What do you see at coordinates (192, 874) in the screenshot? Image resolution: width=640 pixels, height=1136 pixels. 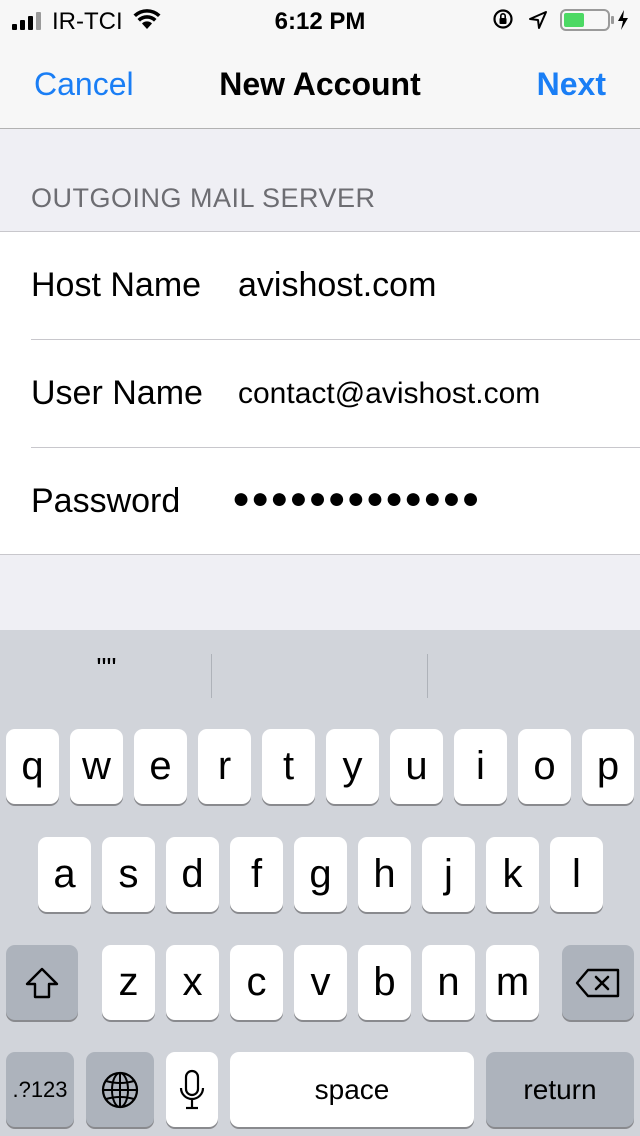 I see `key-d: d` at bounding box center [192, 874].